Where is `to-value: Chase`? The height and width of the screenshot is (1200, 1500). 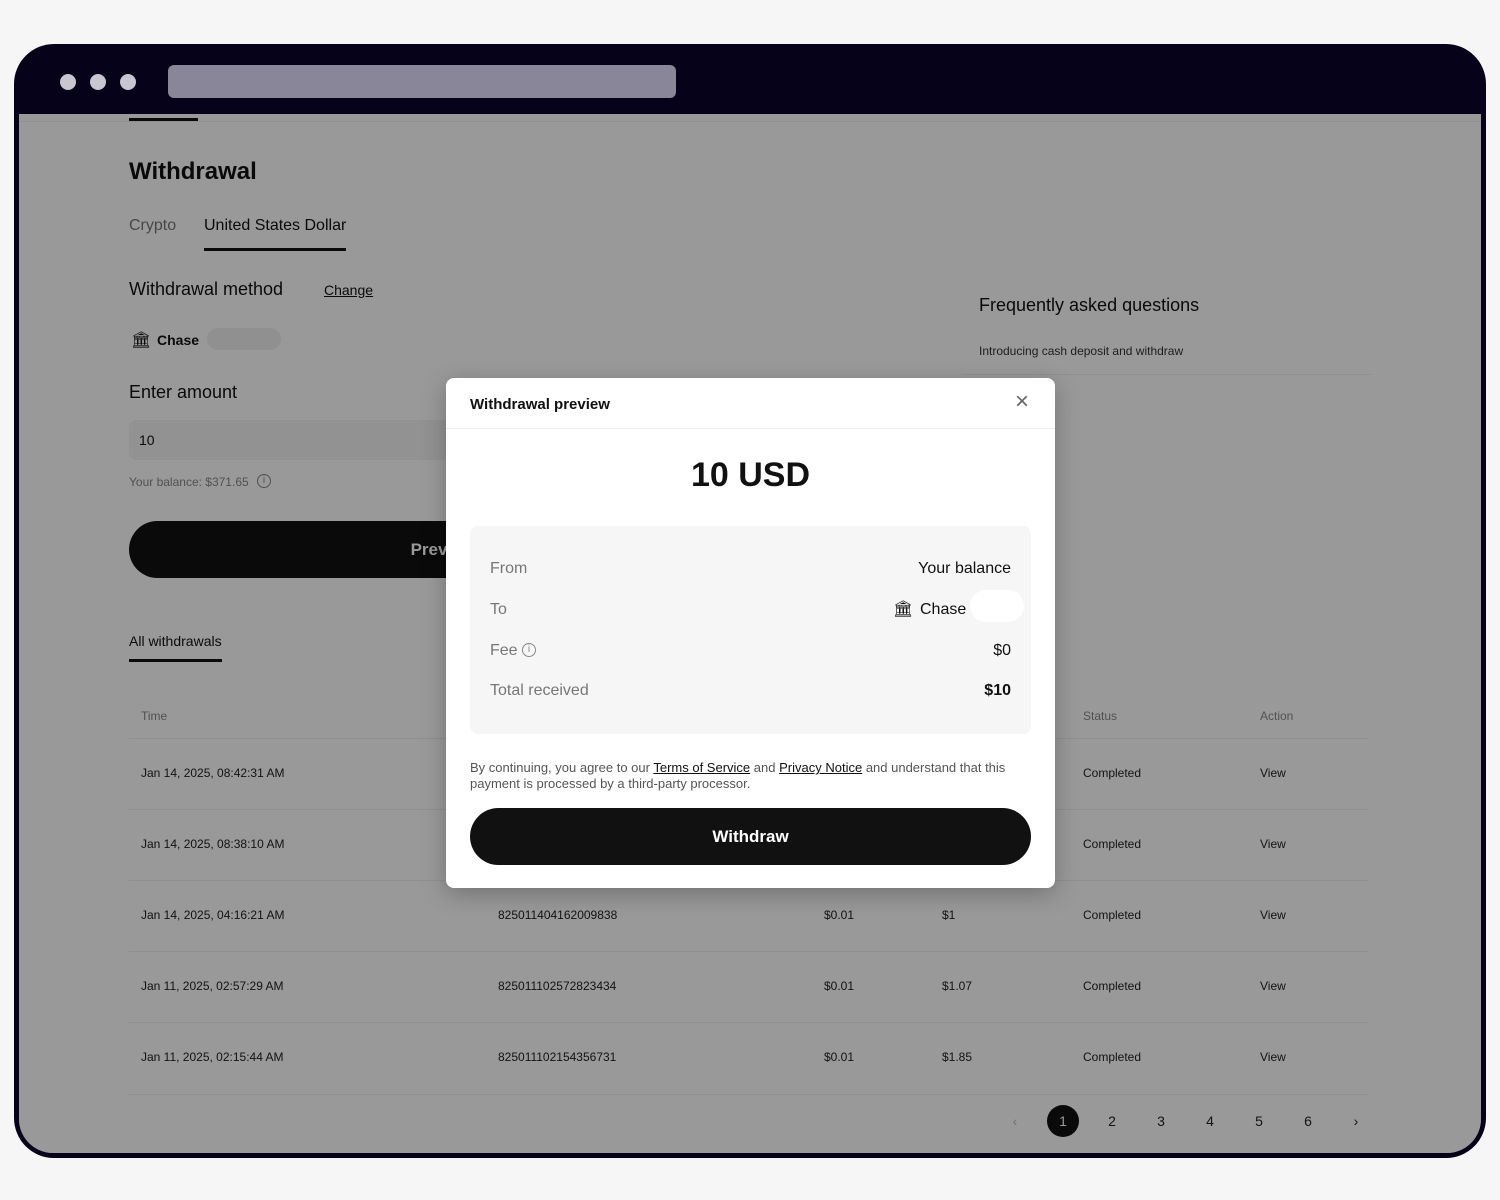
to-value: Chase is located at coordinates (943, 609).